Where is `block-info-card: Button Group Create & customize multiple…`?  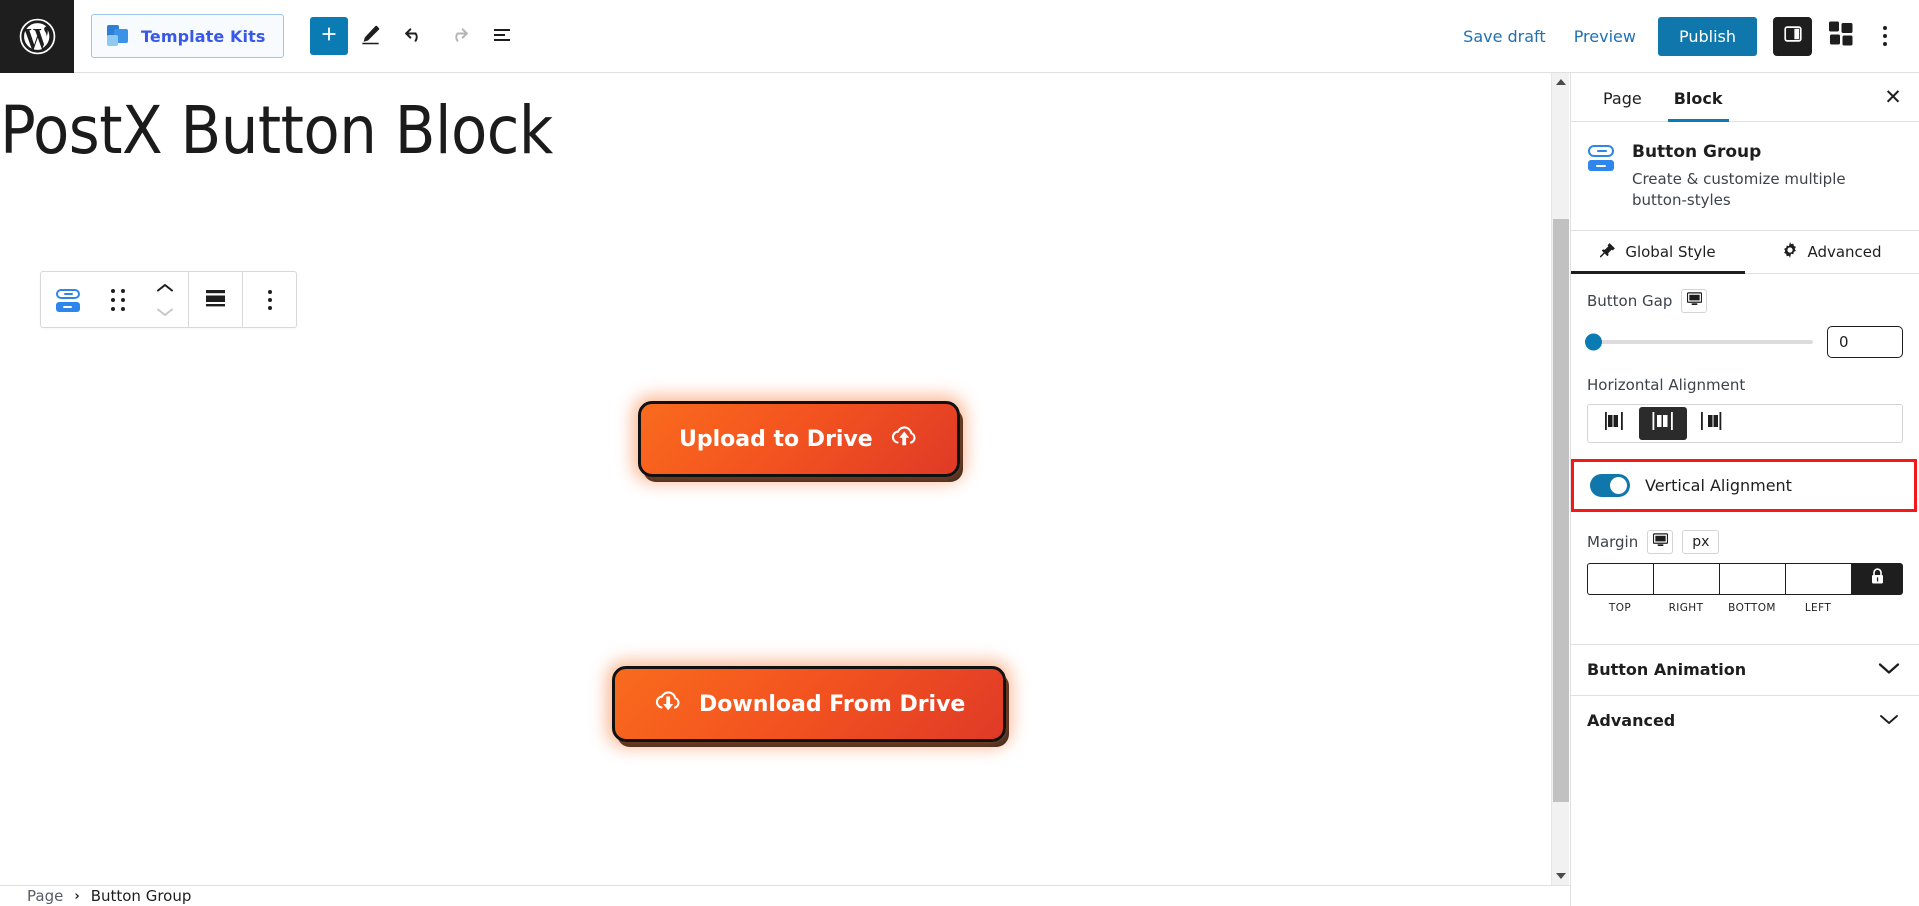
block-info-card: Button Group Create & customize multiple… is located at coordinates (1745, 176).